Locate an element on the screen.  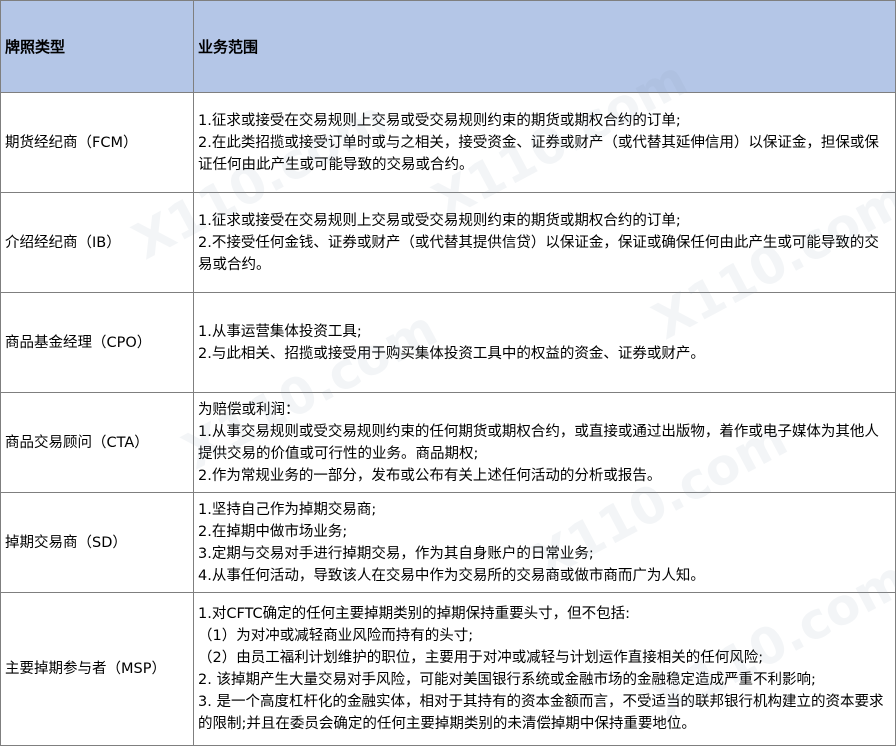
license-cell-ib: 介绍经纪商（IB） is located at coordinates (97, 243).